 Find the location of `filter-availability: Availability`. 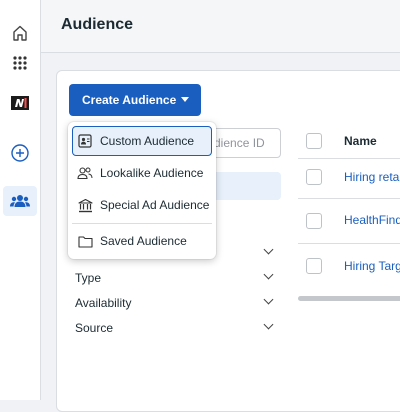

filter-availability: Availability is located at coordinates (103, 303).